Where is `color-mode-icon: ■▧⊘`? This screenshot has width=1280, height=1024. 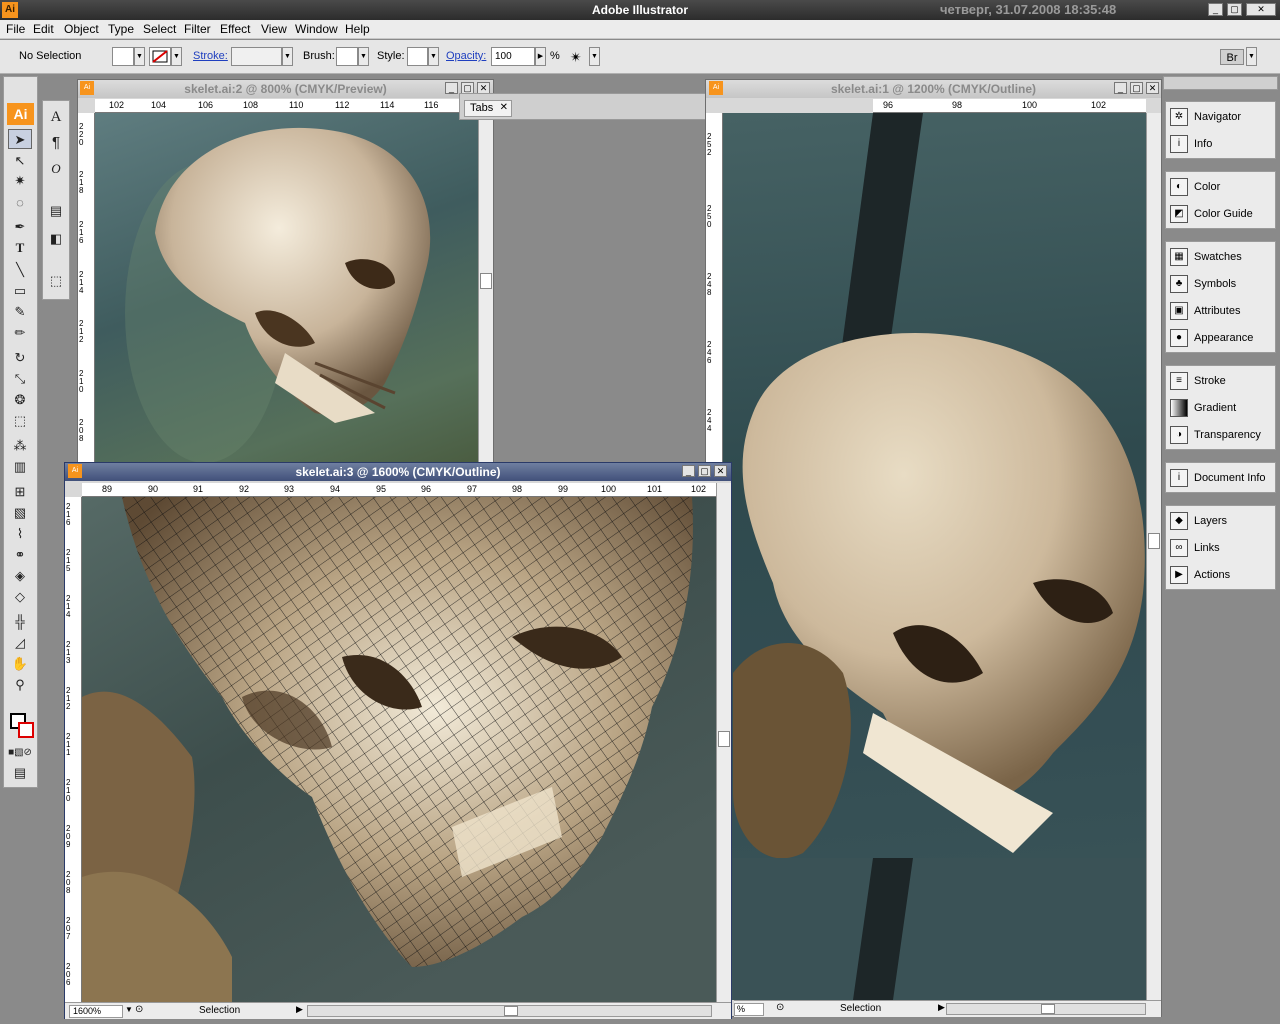
color-mode-icon: ■▧⊘ is located at coordinates (20, 753).